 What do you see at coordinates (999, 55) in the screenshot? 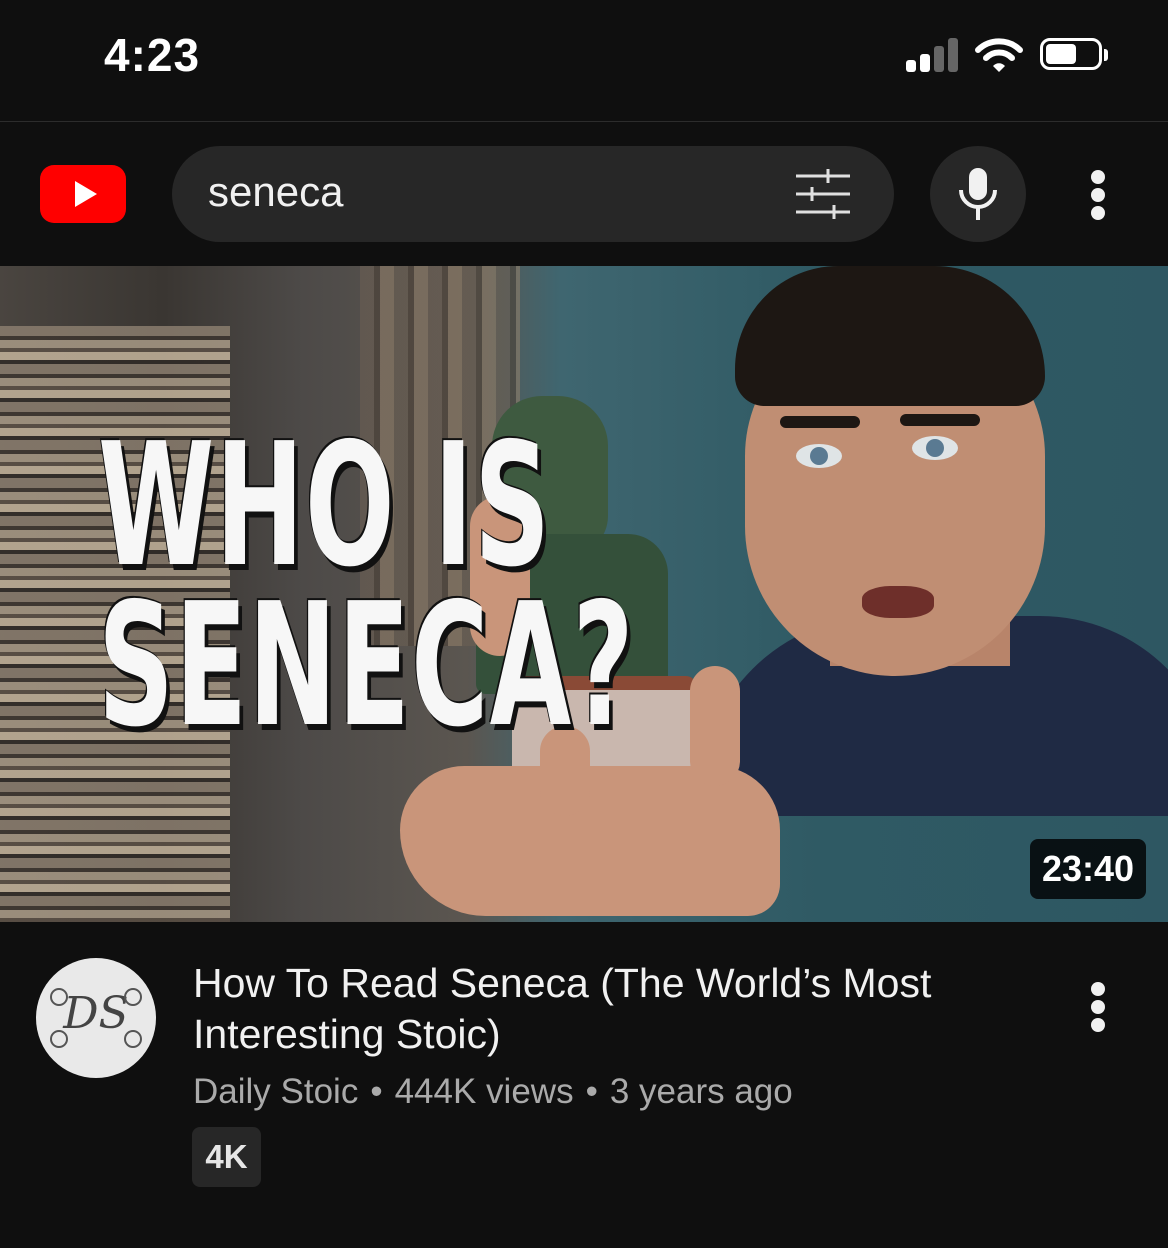
I see `wifi-icon` at bounding box center [999, 55].